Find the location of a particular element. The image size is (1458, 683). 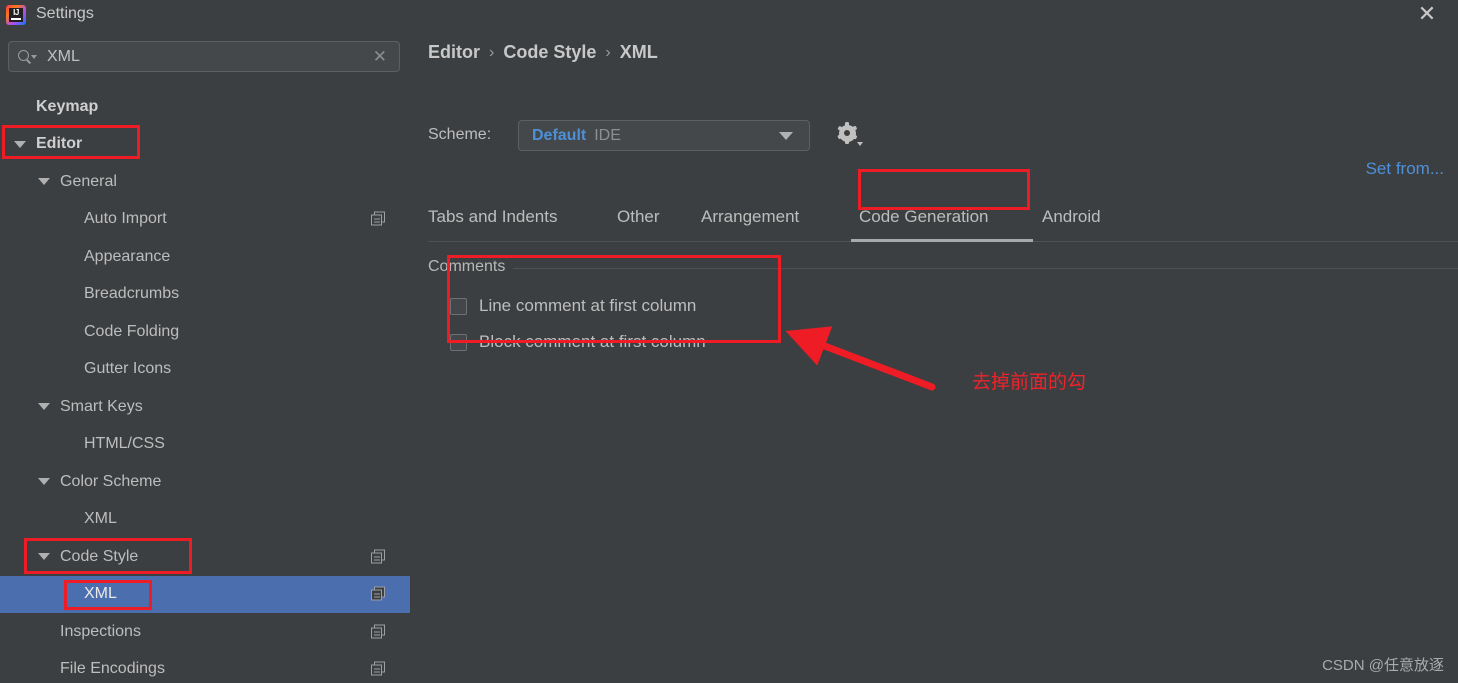

sidebar-item-label: Editor is located at coordinates (59, 144).